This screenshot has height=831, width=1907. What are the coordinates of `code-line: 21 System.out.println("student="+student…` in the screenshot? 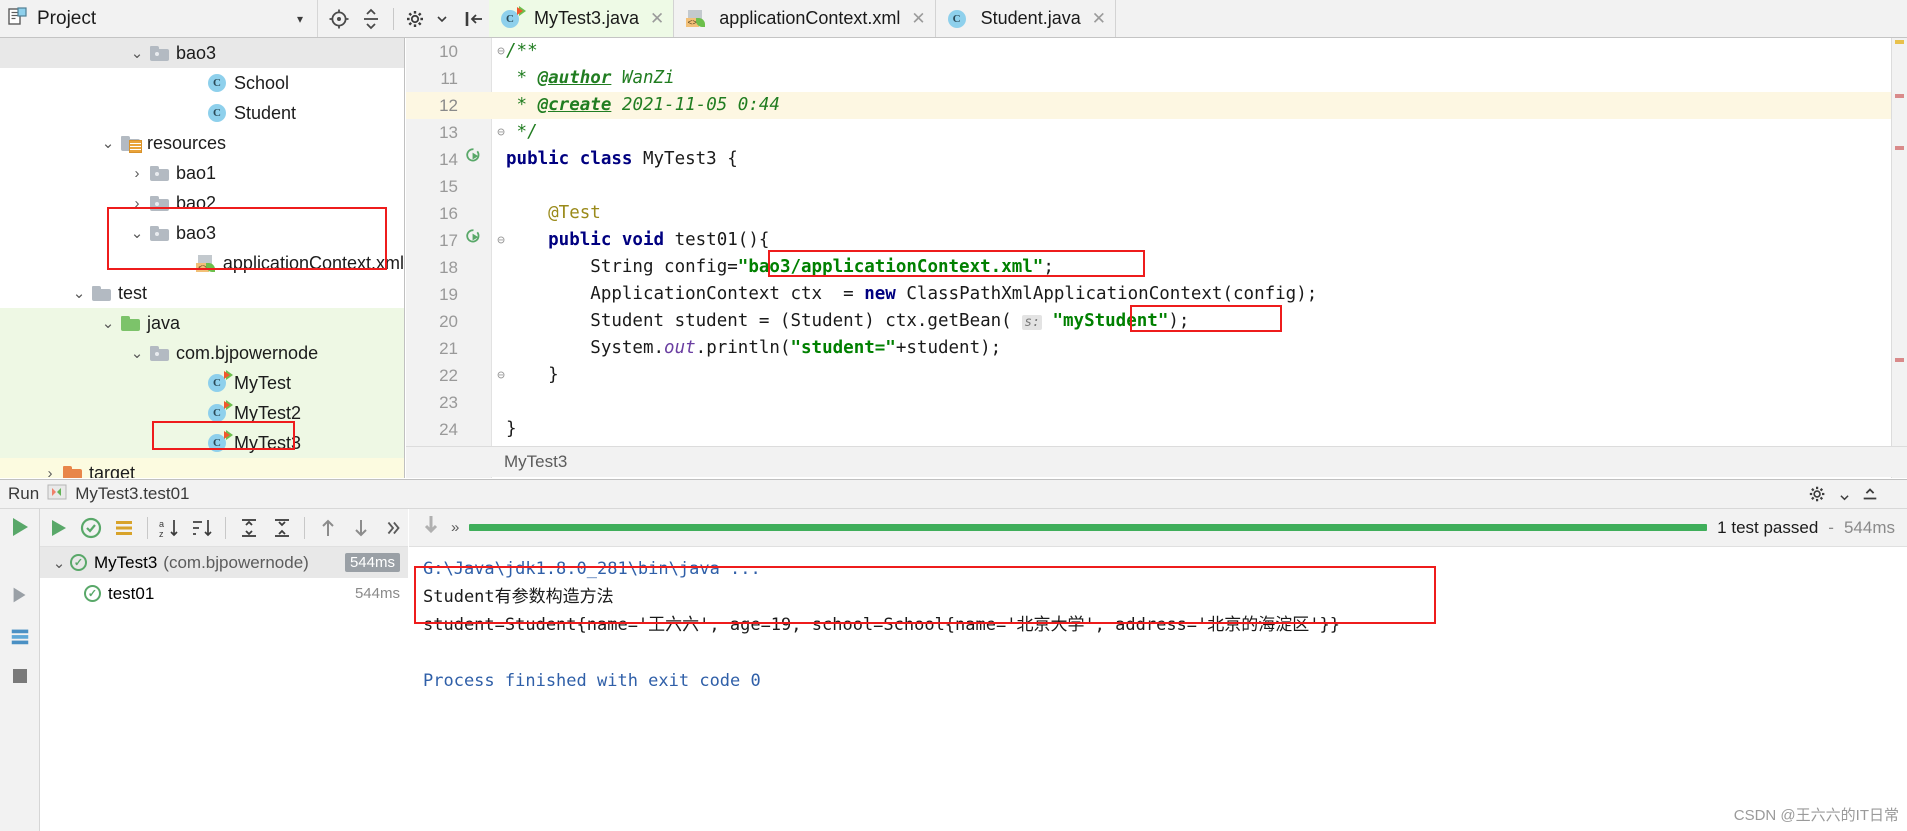 It's located at (1156, 348).